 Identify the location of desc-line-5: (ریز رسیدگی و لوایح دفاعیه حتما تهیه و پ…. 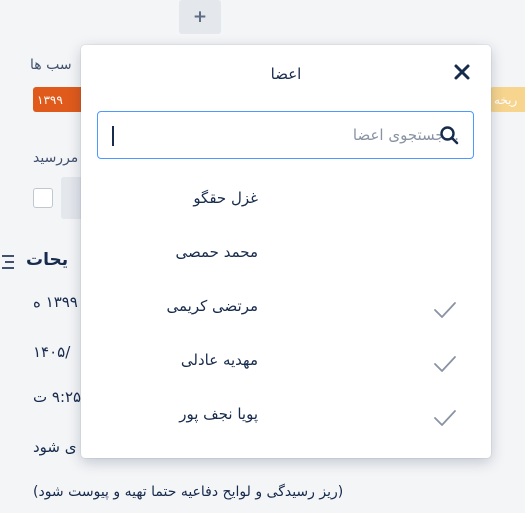
(188, 492).